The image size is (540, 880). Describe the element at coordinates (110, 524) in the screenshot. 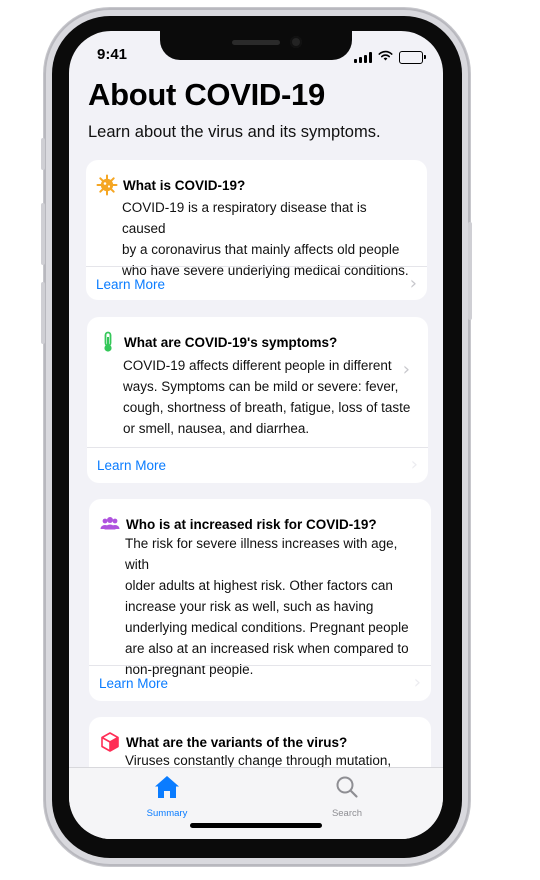

I see `people-icon` at that location.